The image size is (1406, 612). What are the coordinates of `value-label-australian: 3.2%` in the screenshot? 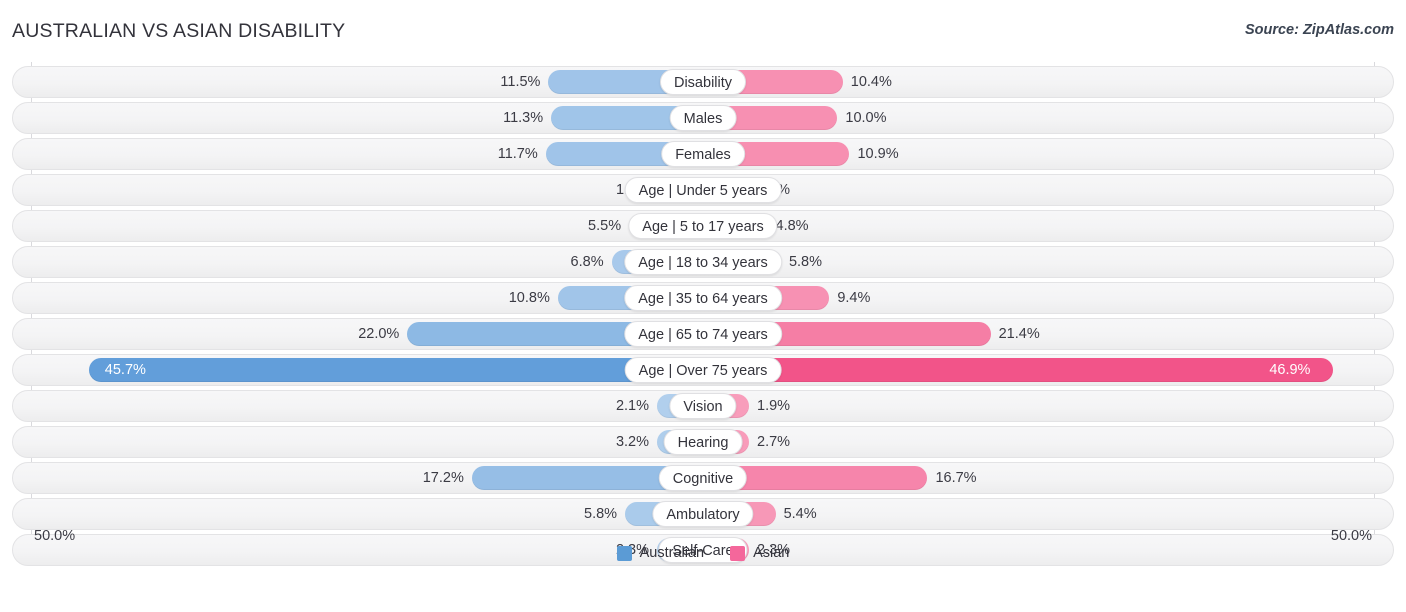 It's located at (632, 442).